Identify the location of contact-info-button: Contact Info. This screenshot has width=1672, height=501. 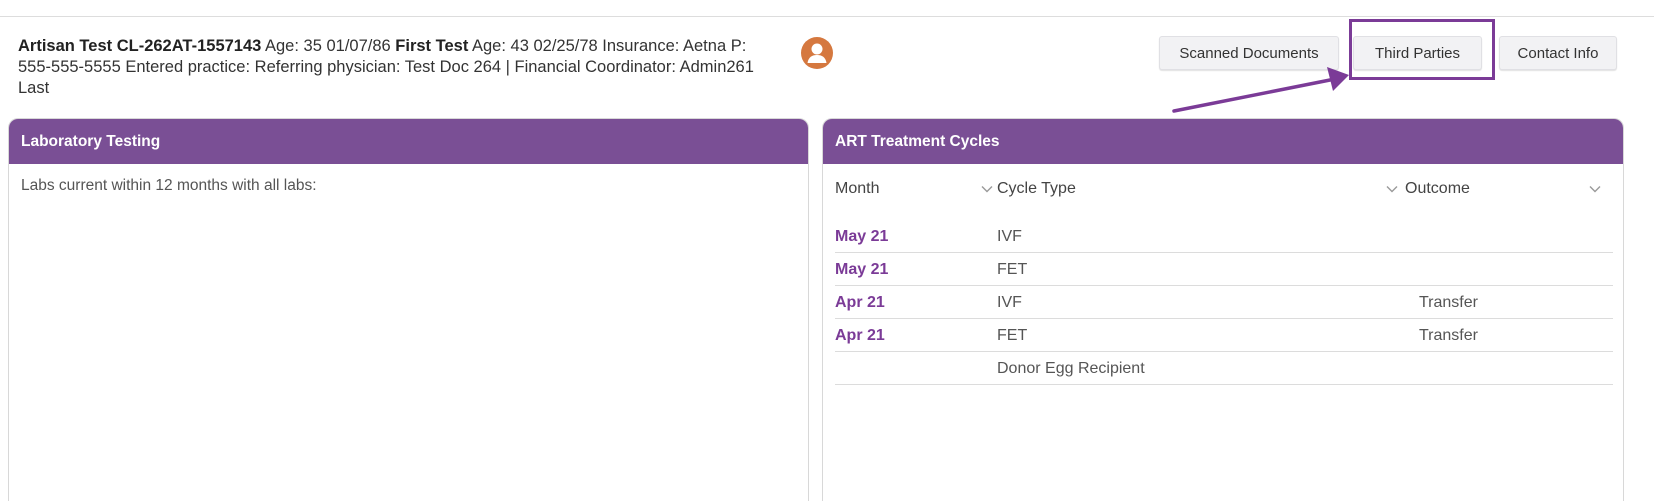
(1558, 53).